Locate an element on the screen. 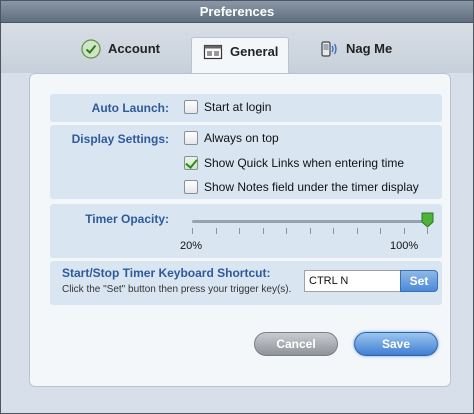  start-at-login-checkbox is located at coordinates (191, 107).